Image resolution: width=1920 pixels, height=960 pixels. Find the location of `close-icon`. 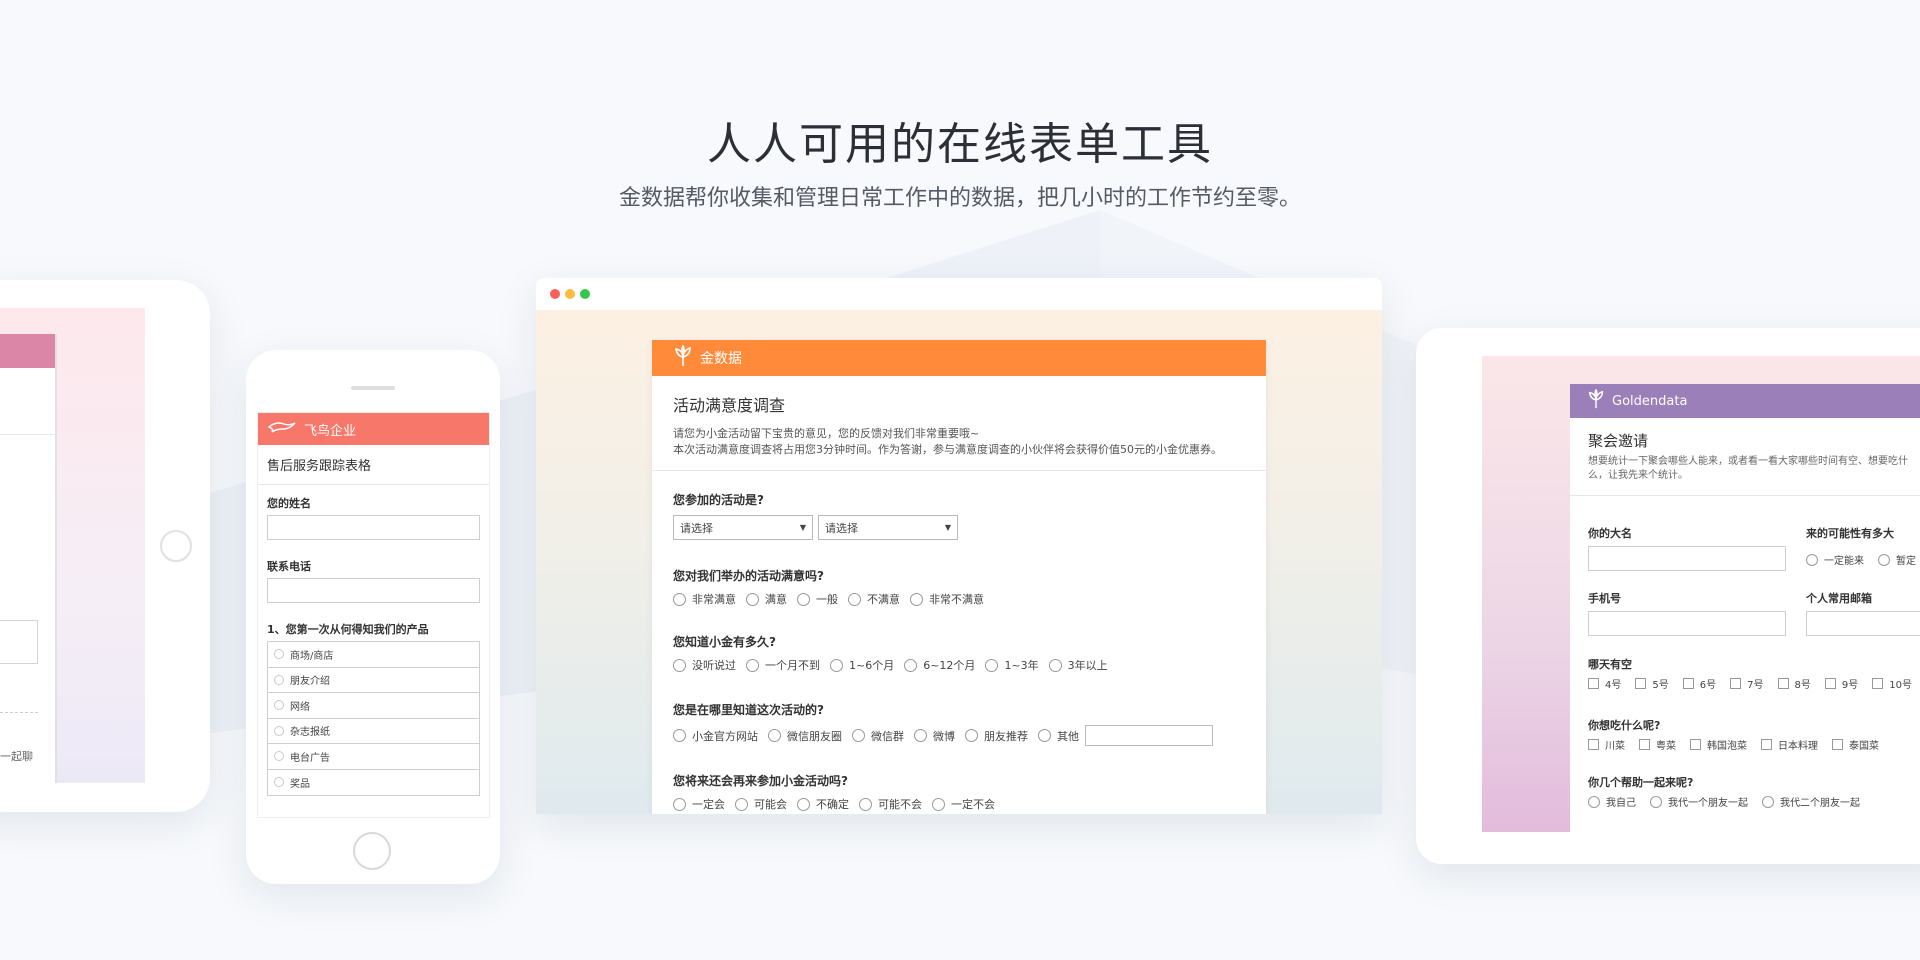

close-icon is located at coordinates (555, 294).